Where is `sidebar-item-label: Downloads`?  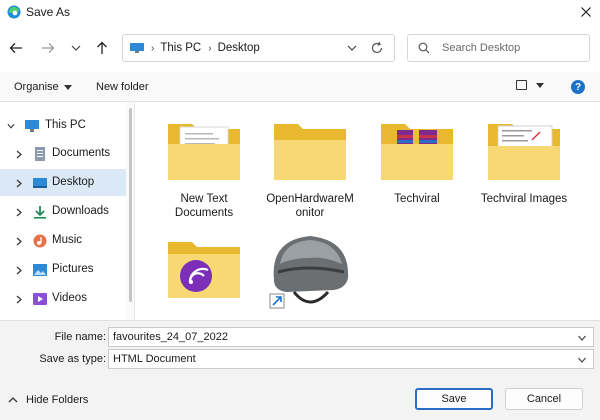 sidebar-item-label: Downloads is located at coordinates (80, 211).